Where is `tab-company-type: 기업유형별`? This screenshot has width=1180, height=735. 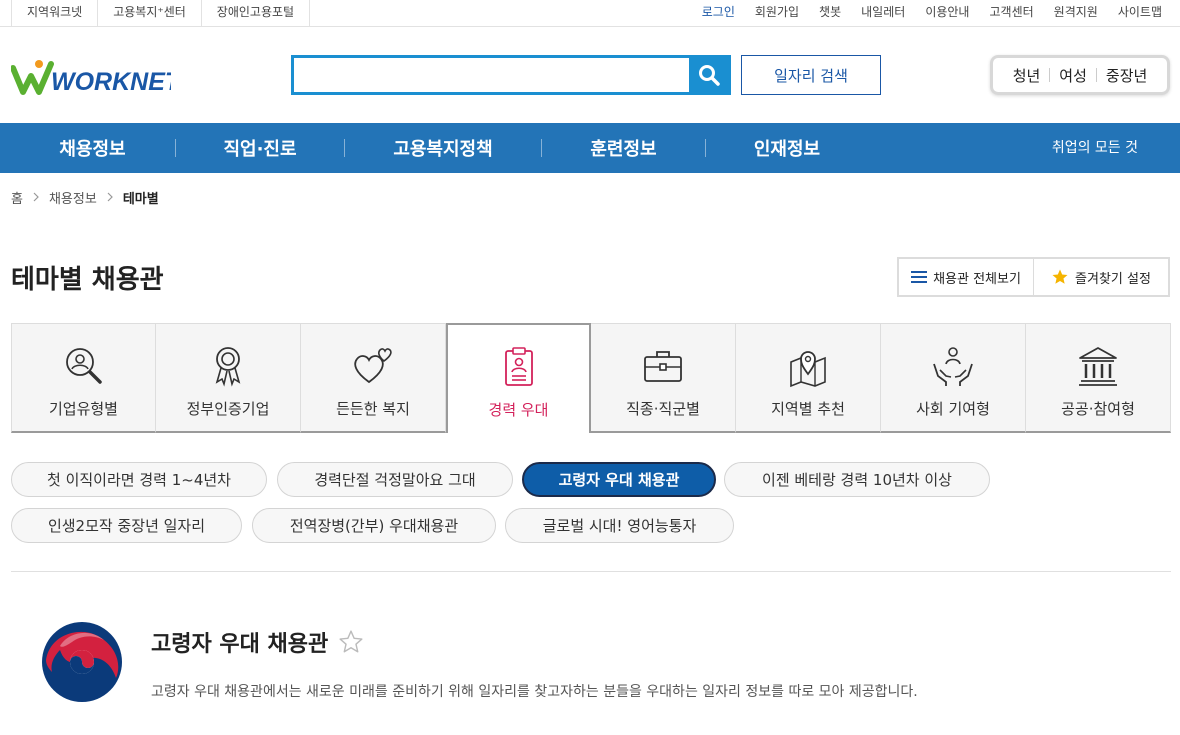 tab-company-type: 기업유형별 is located at coordinates (83, 378).